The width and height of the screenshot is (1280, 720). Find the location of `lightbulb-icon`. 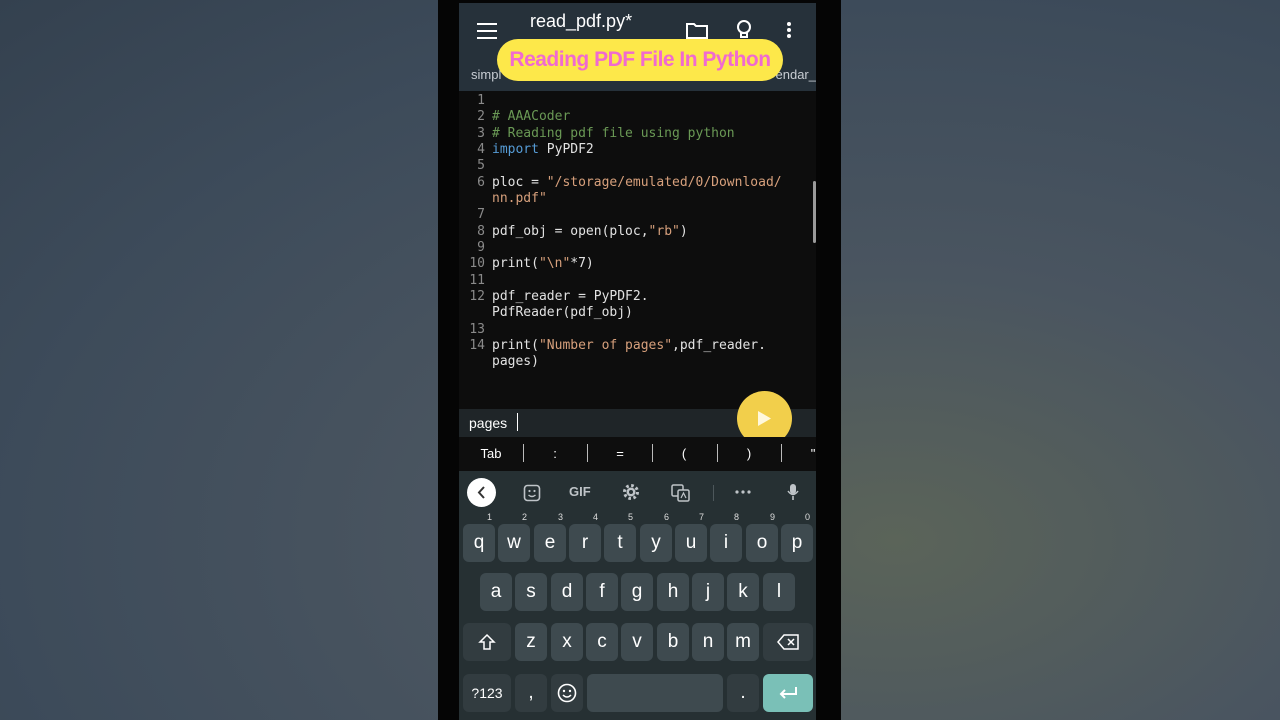

lightbulb-icon is located at coordinates (744, 30).